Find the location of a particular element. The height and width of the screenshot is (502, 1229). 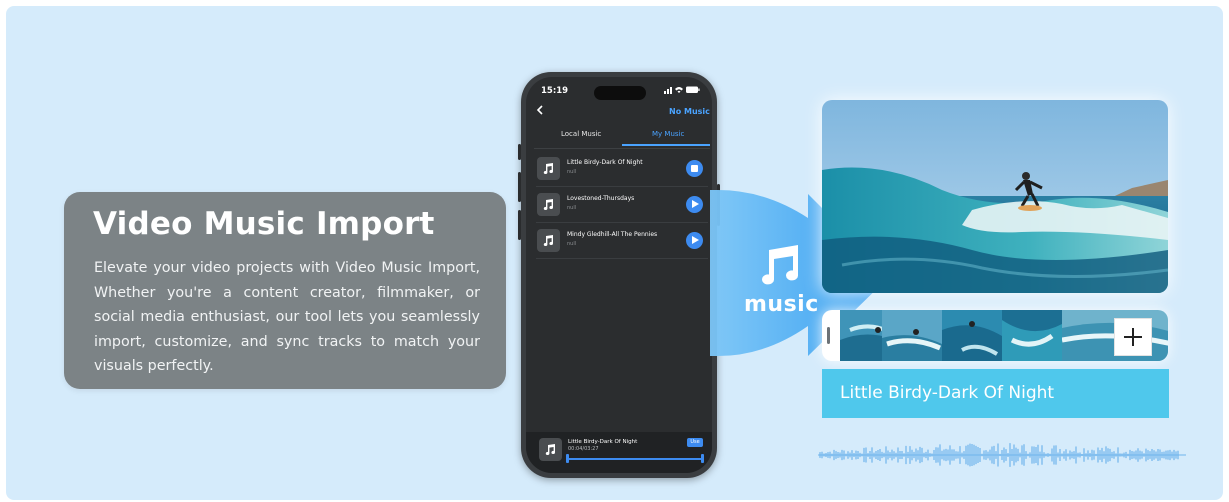

trim-range-bar is located at coordinates (634, 459).